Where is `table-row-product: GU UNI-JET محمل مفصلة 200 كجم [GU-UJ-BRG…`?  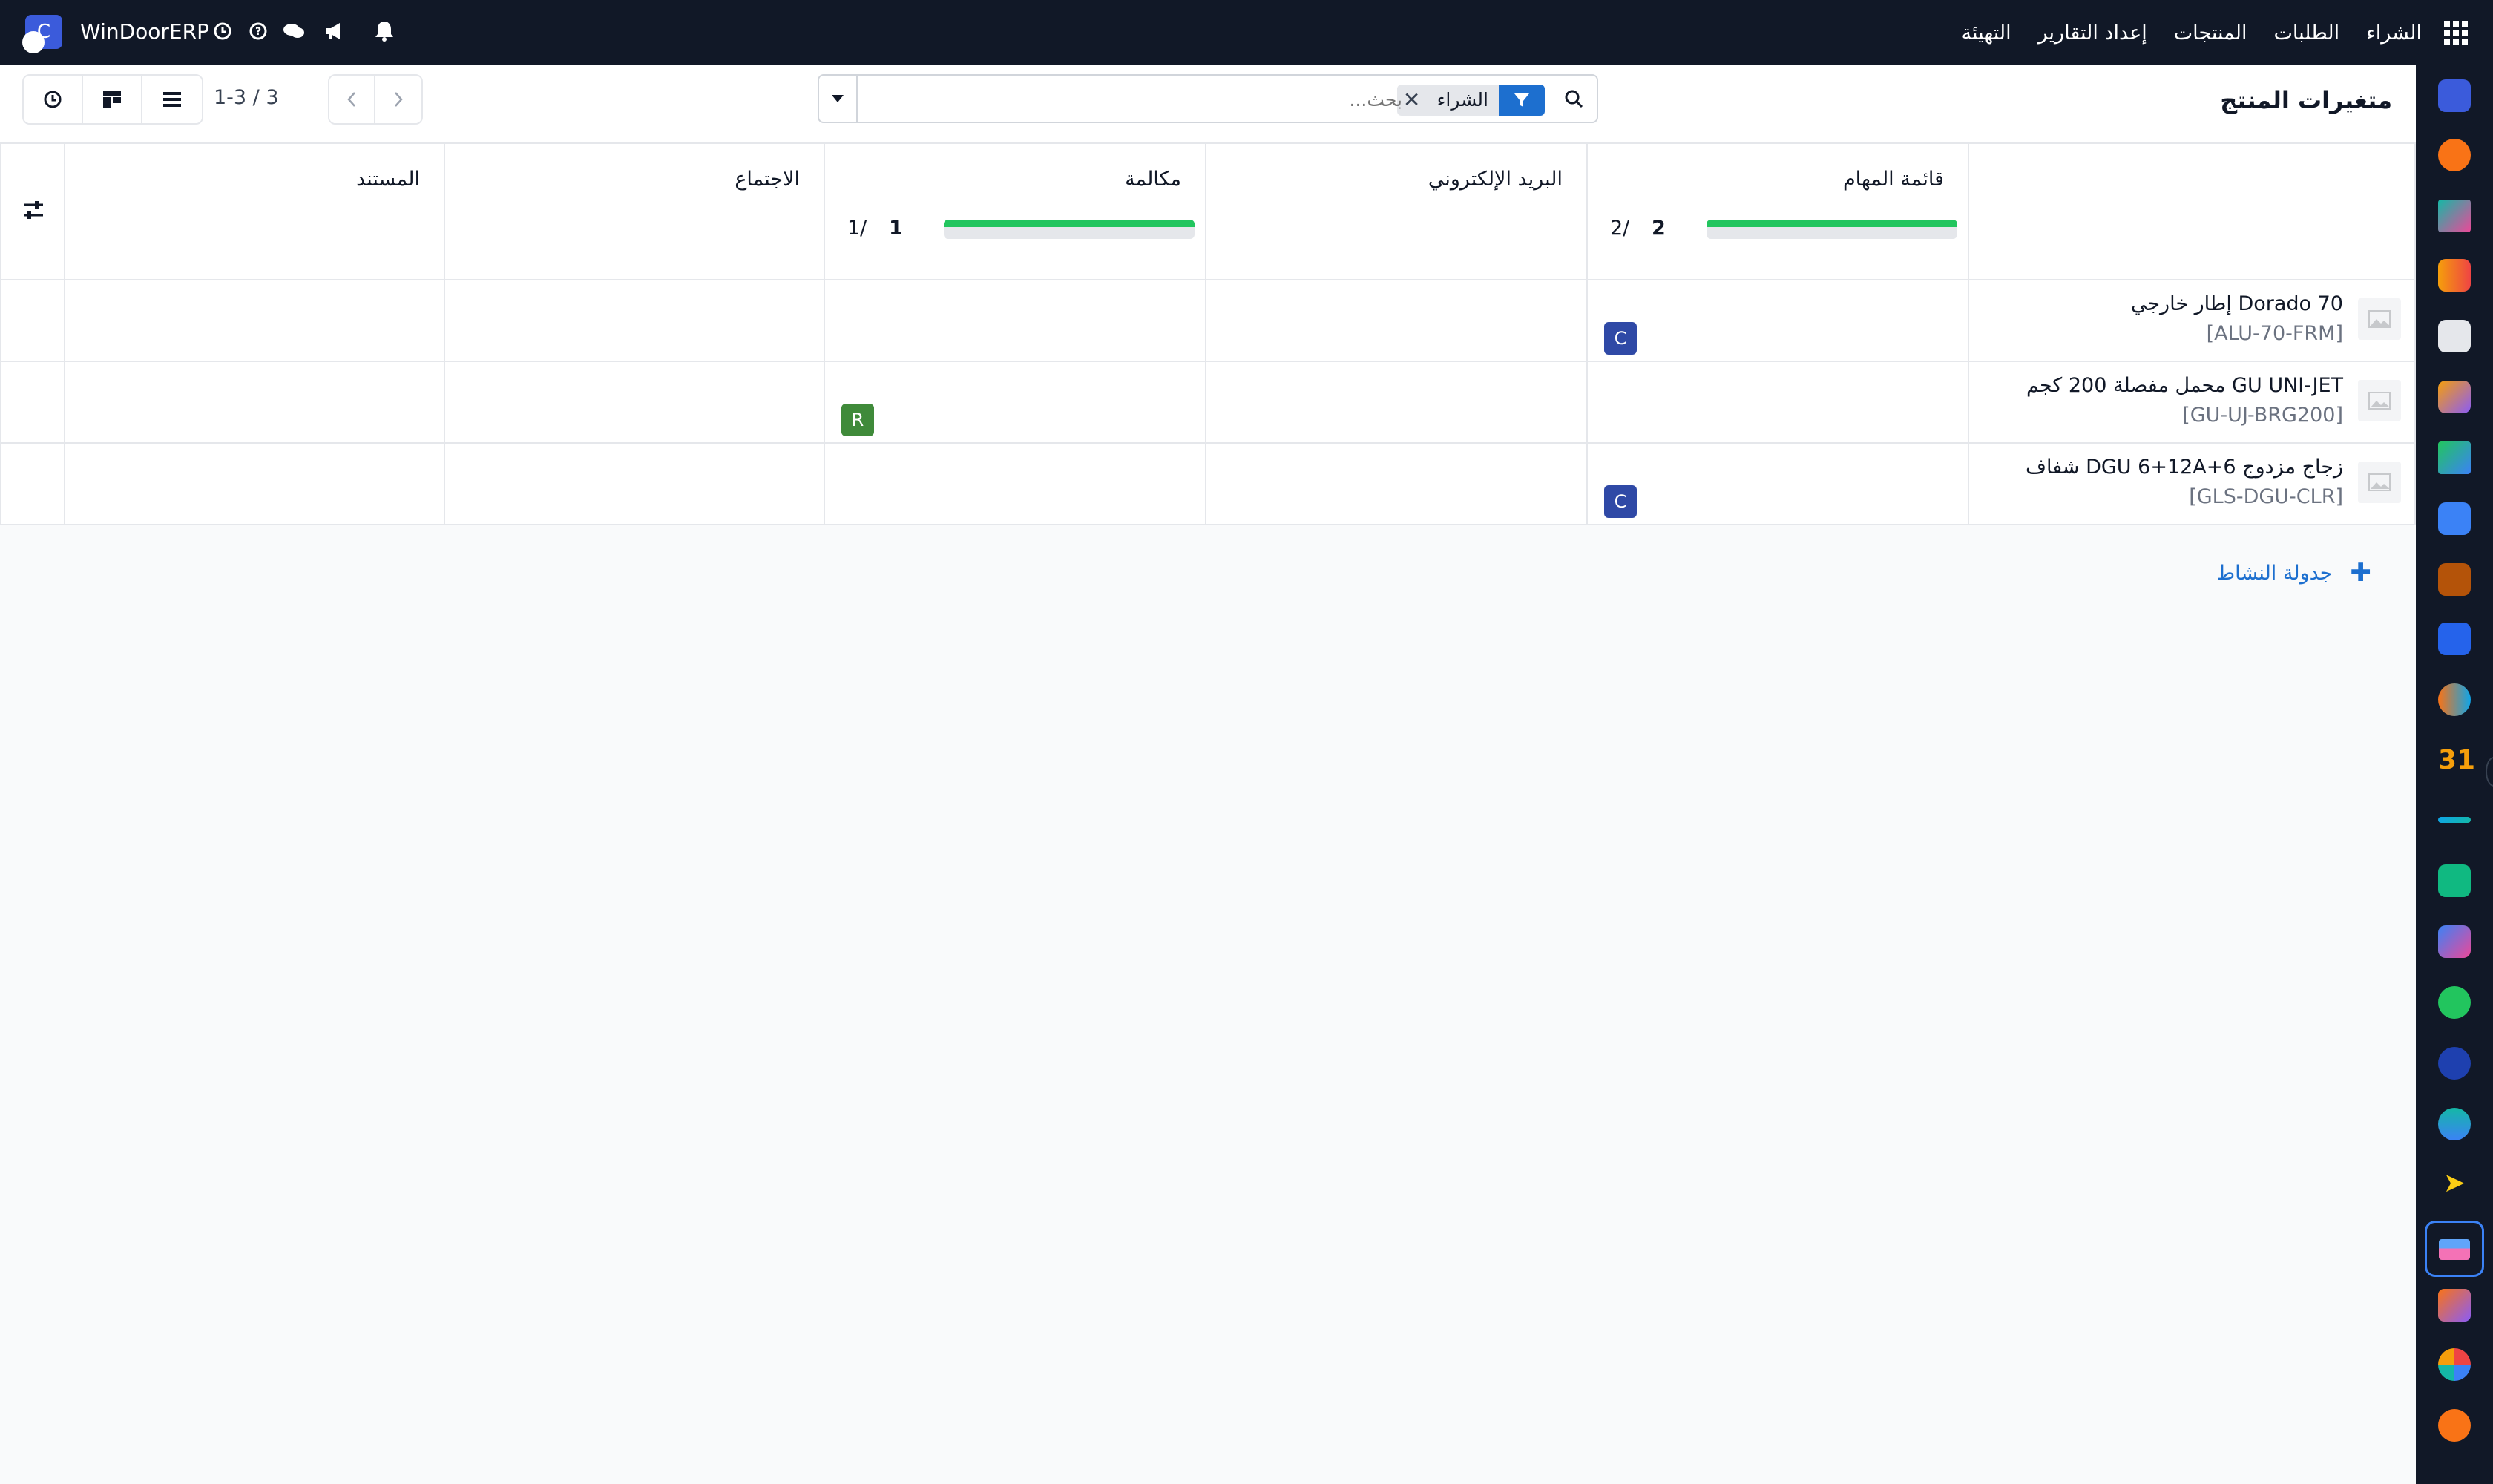 table-row-product: GU UNI-JET محمل مفصلة 200 كجم [GU-UJ-BRG… is located at coordinates (2192, 403).